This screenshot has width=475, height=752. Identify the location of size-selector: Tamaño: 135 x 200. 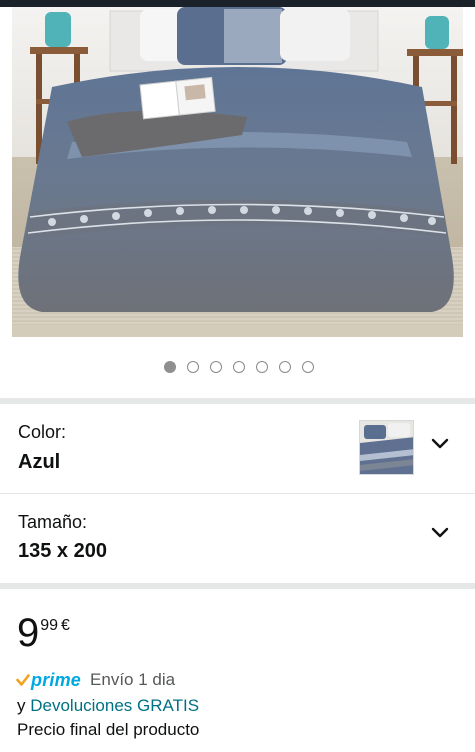
(237, 538).